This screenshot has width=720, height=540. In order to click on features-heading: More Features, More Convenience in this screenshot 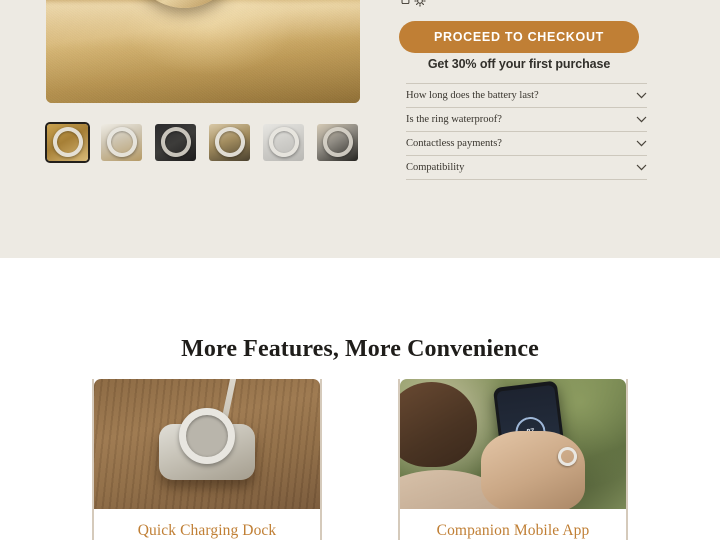, I will do `click(360, 348)`.